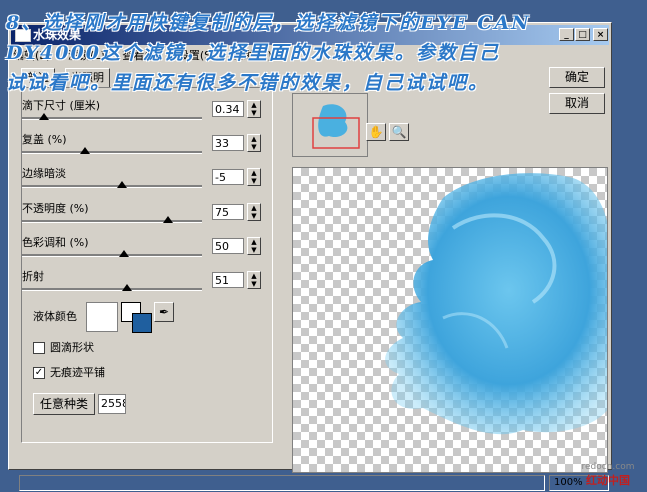  I want to click on param-edge-darkening: 边缘暗淡 -5 ▲ ▼, so click(143, 182).